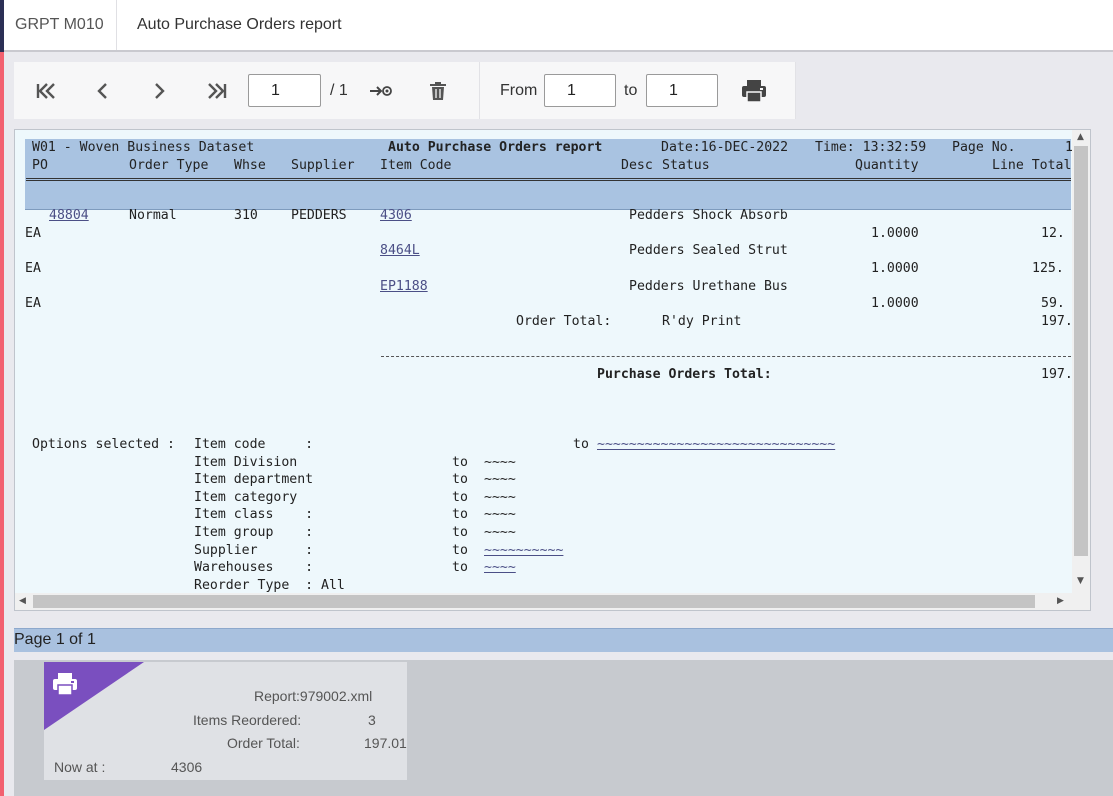 This screenshot has width=1113, height=796. What do you see at coordinates (438, 91) in the screenshot?
I see `delete-button` at bounding box center [438, 91].